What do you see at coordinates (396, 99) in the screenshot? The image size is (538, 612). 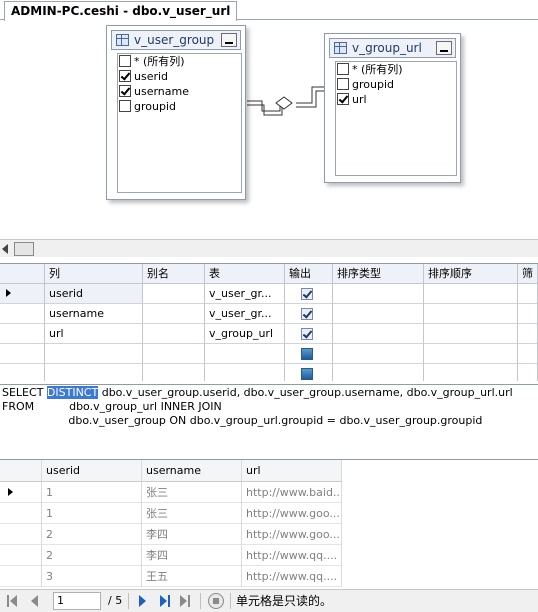 I see `column-row: url` at bounding box center [396, 99].